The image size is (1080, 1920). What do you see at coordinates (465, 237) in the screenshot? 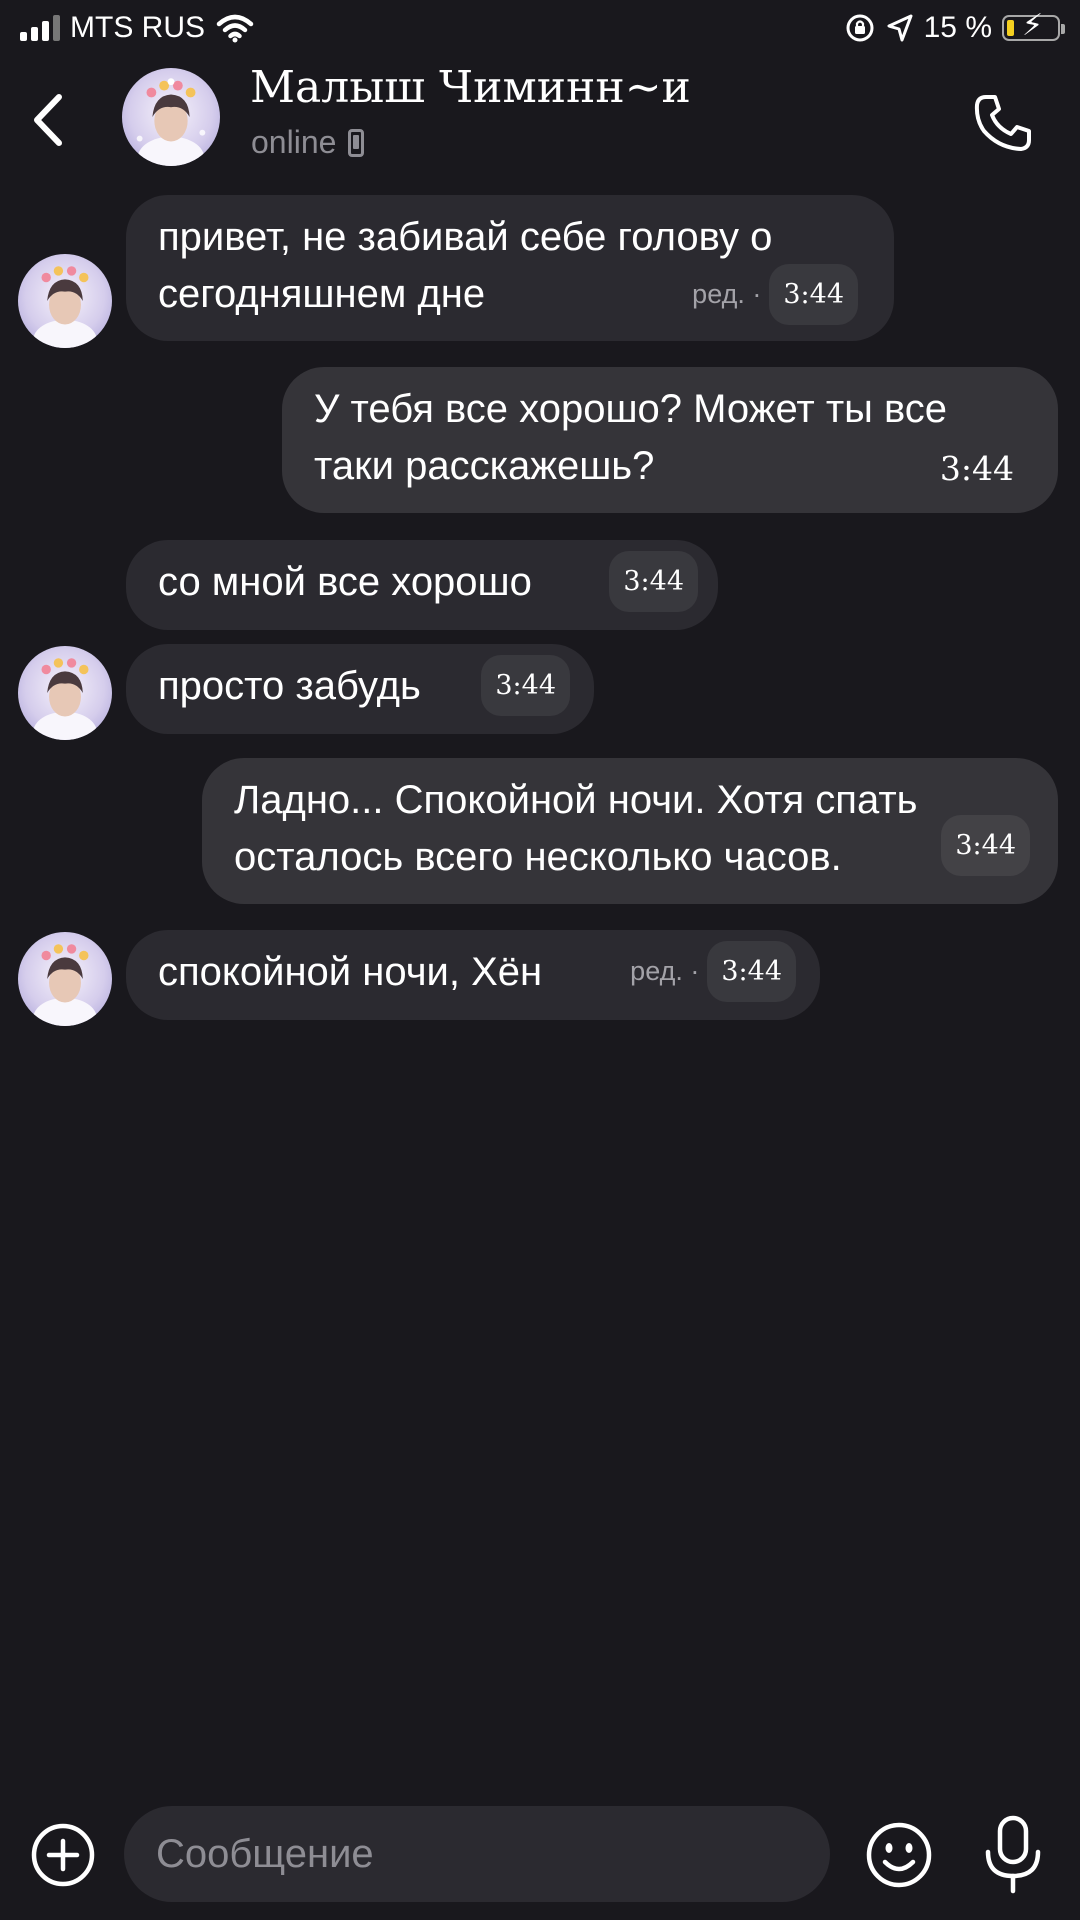
I see `message-text-line: привет, не забивай себе голову о` at bounding box center [465, 237].